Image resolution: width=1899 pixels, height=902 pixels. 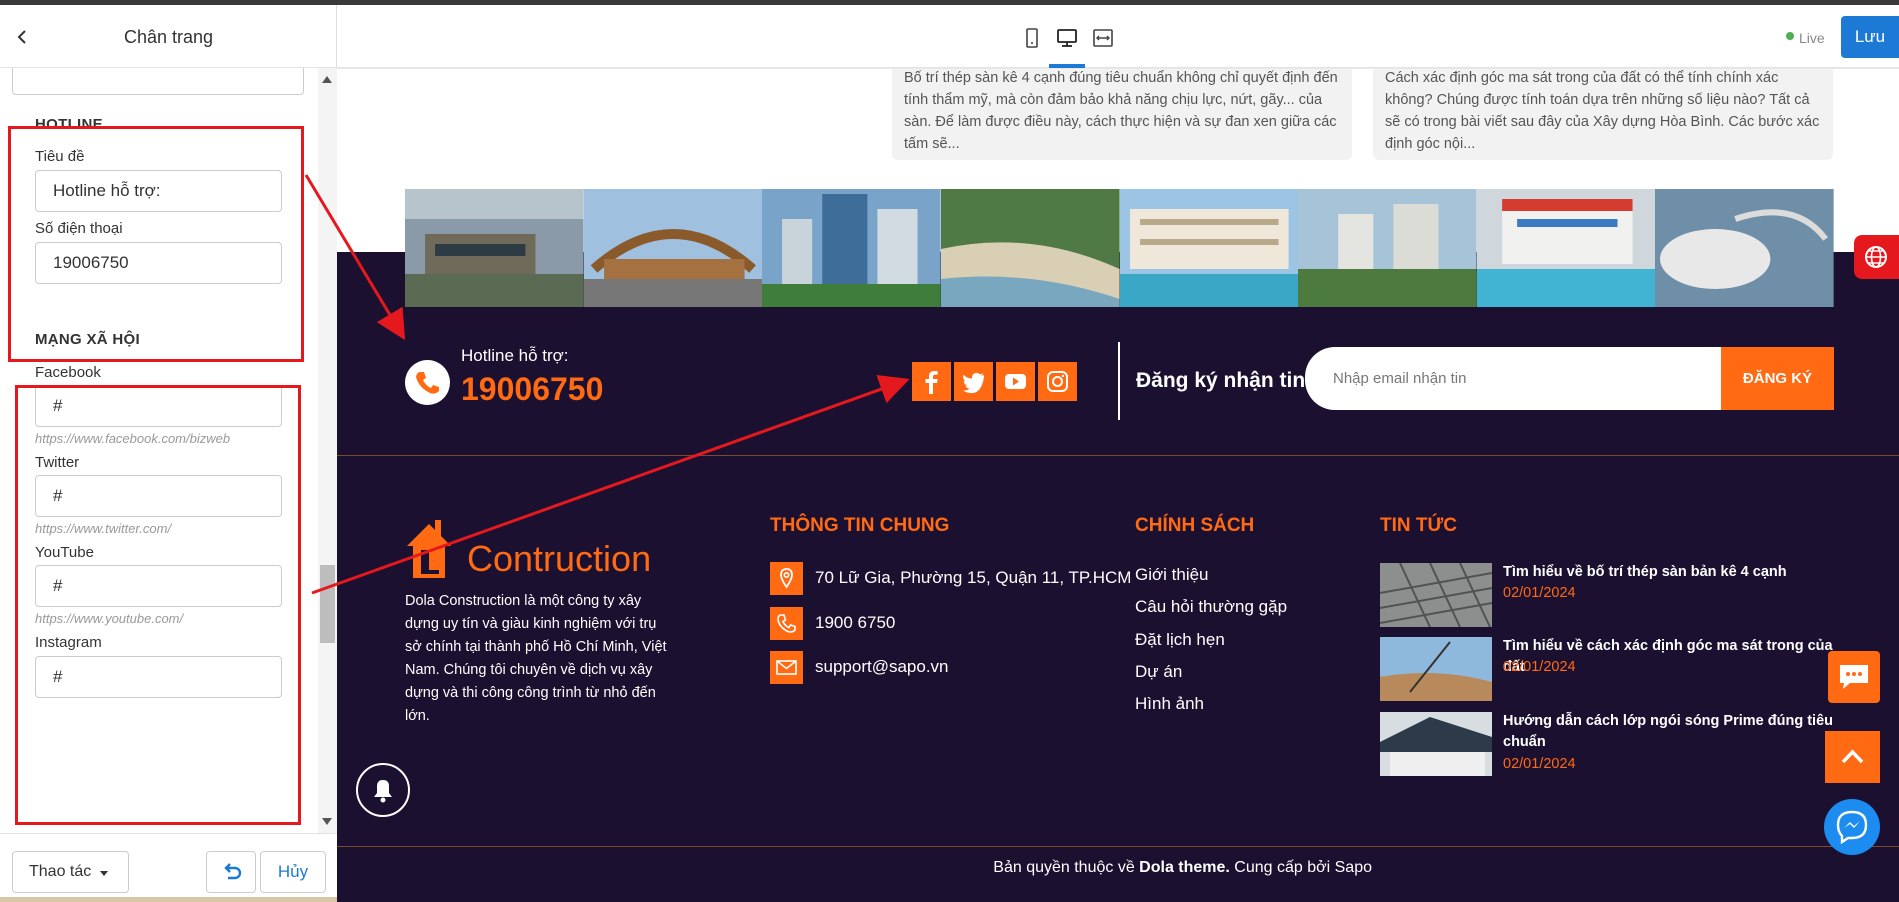 I want to click on panel-title: Chân trang, so click(x=168, y=37).